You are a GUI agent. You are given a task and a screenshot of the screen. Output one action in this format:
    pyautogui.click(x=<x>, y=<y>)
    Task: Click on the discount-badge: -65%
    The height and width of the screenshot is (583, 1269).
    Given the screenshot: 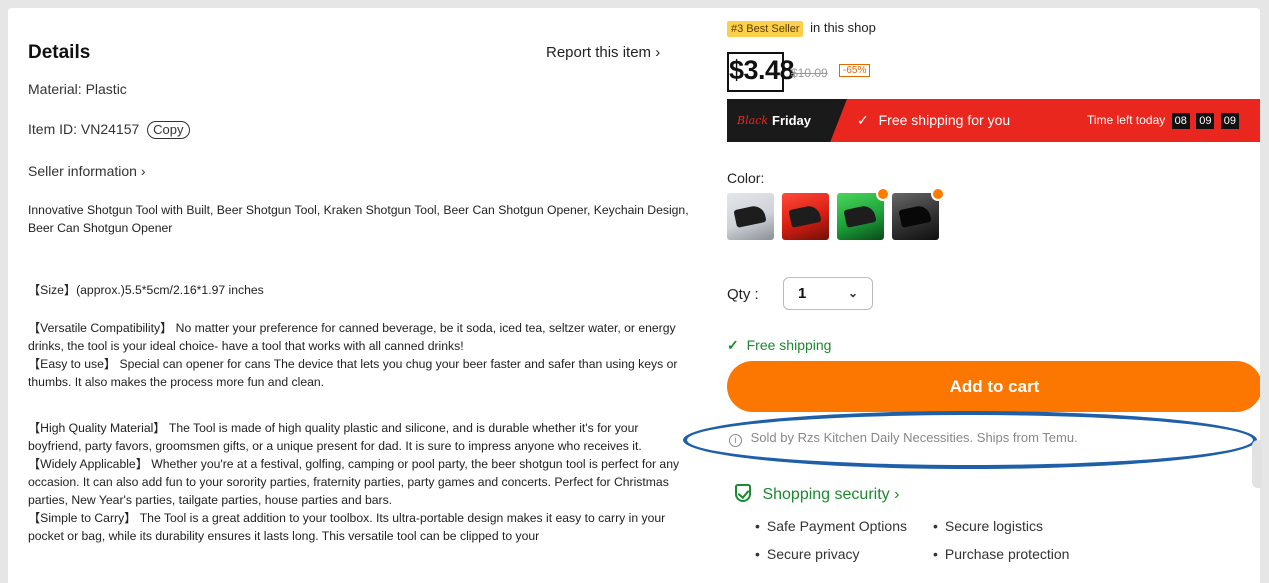 What is the action you would take?
    pyautogui.click(x=855, y=70)
    